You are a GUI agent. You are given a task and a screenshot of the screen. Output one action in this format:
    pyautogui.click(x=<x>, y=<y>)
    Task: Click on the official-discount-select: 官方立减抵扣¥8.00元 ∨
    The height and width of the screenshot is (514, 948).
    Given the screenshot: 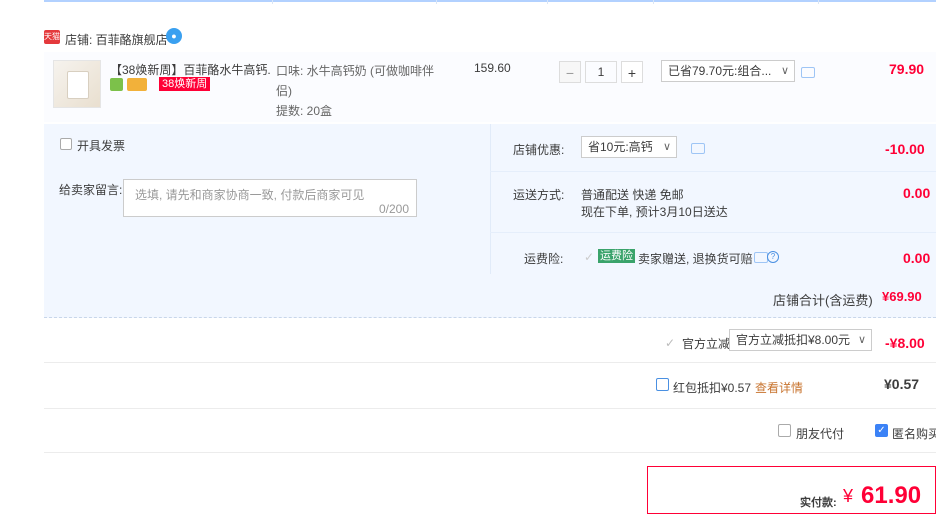 What is the action you would take?
    pyautogui.click(x=800, y=340)
    